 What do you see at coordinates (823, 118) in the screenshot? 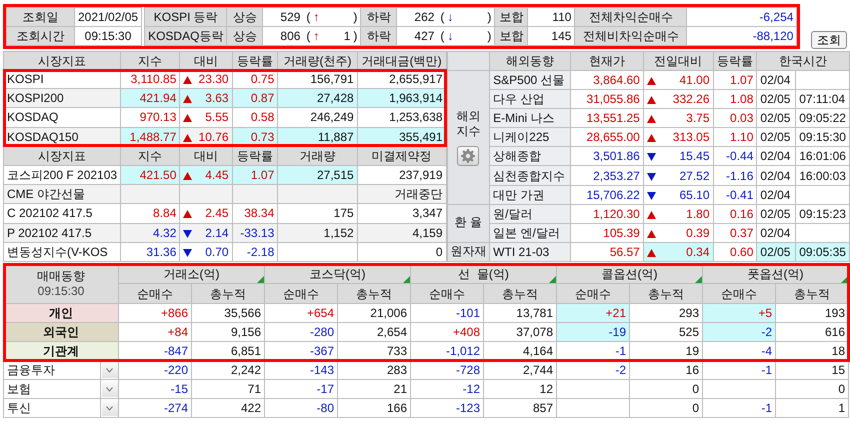
I see `time-cell: 09:05:22` at bounding box center [823, 118].